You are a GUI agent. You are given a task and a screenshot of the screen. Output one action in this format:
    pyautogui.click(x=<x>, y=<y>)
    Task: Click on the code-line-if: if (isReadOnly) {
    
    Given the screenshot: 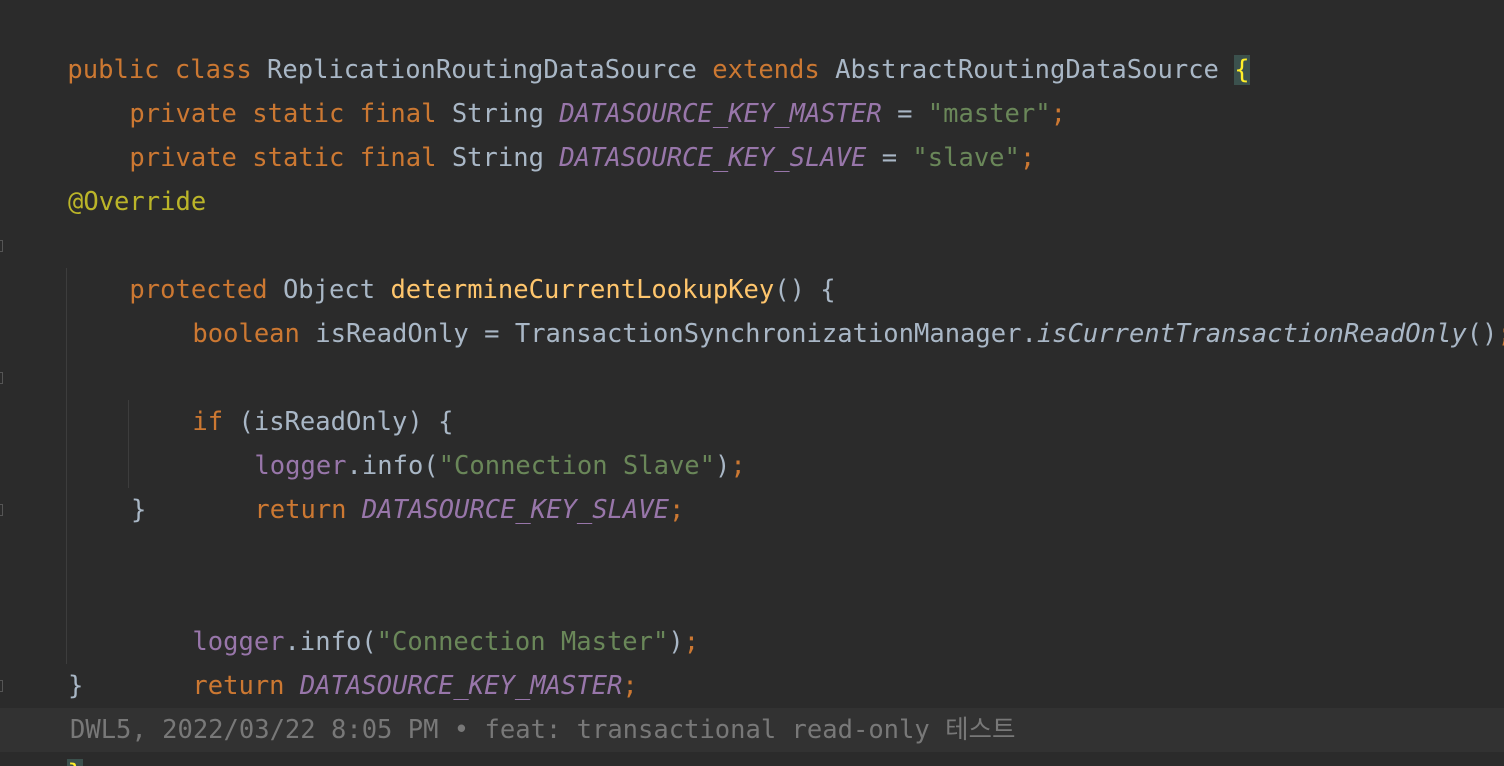 What is the action you would take?
    pyautogui.click(x=292, y=396)
    